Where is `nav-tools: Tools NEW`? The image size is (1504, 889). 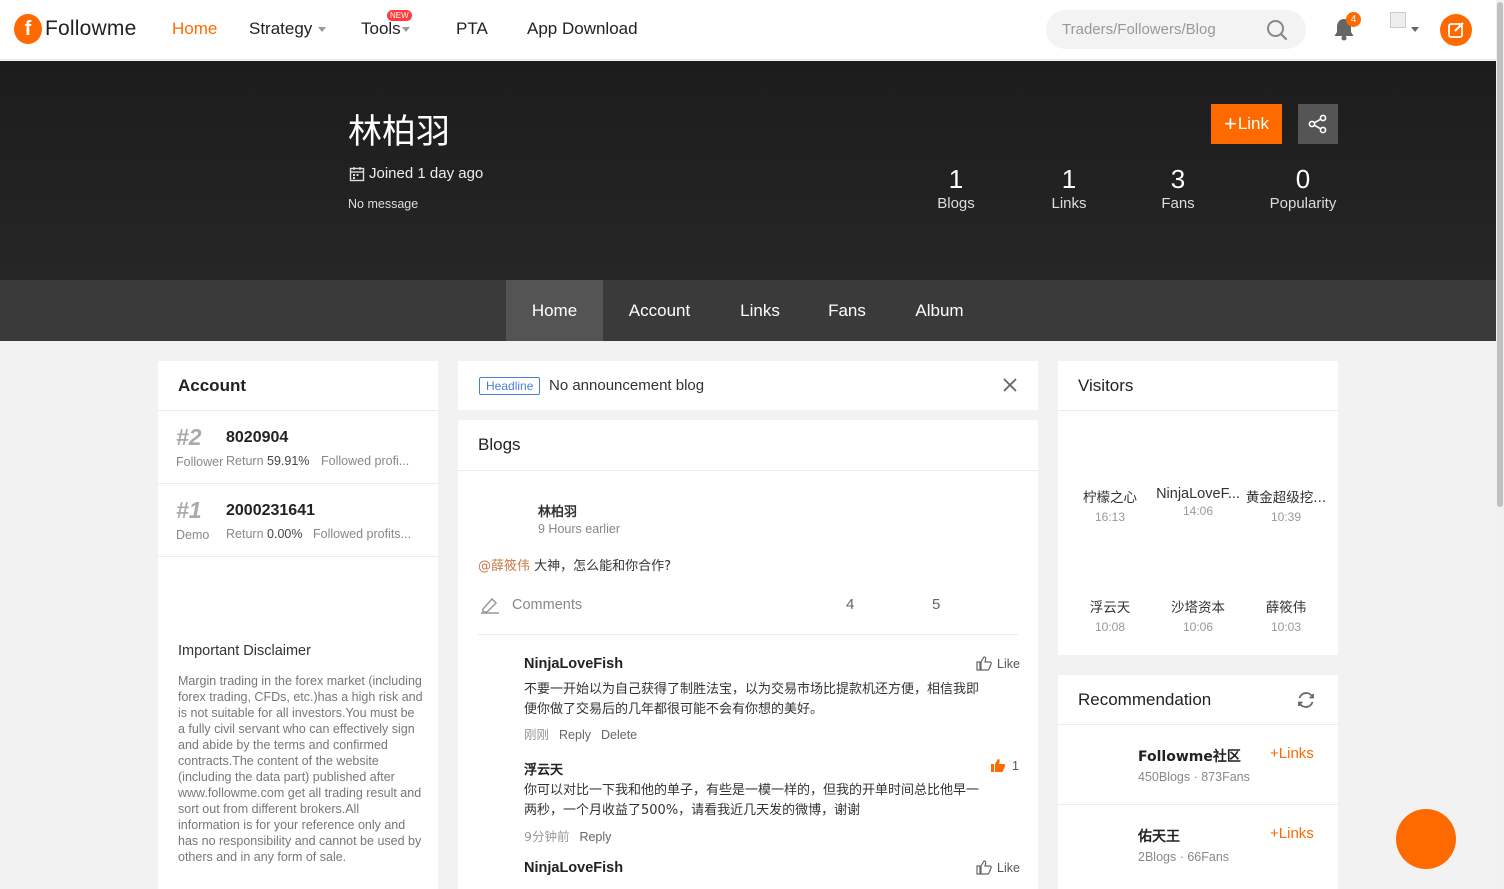 nav-tools: Tools NEW is located at coordinates (386, 24).